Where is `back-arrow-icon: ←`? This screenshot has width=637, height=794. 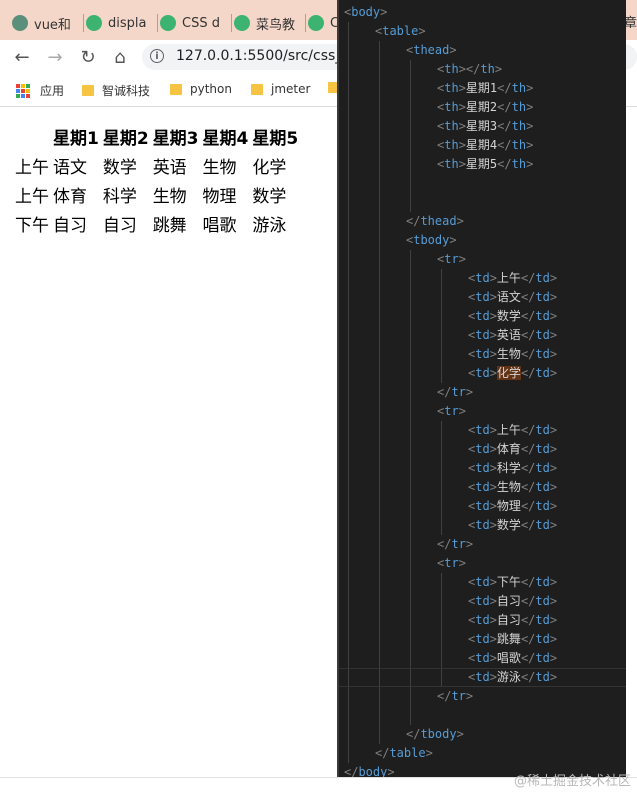 back-arrow-icon: ← is located at coordinates (22, 57).